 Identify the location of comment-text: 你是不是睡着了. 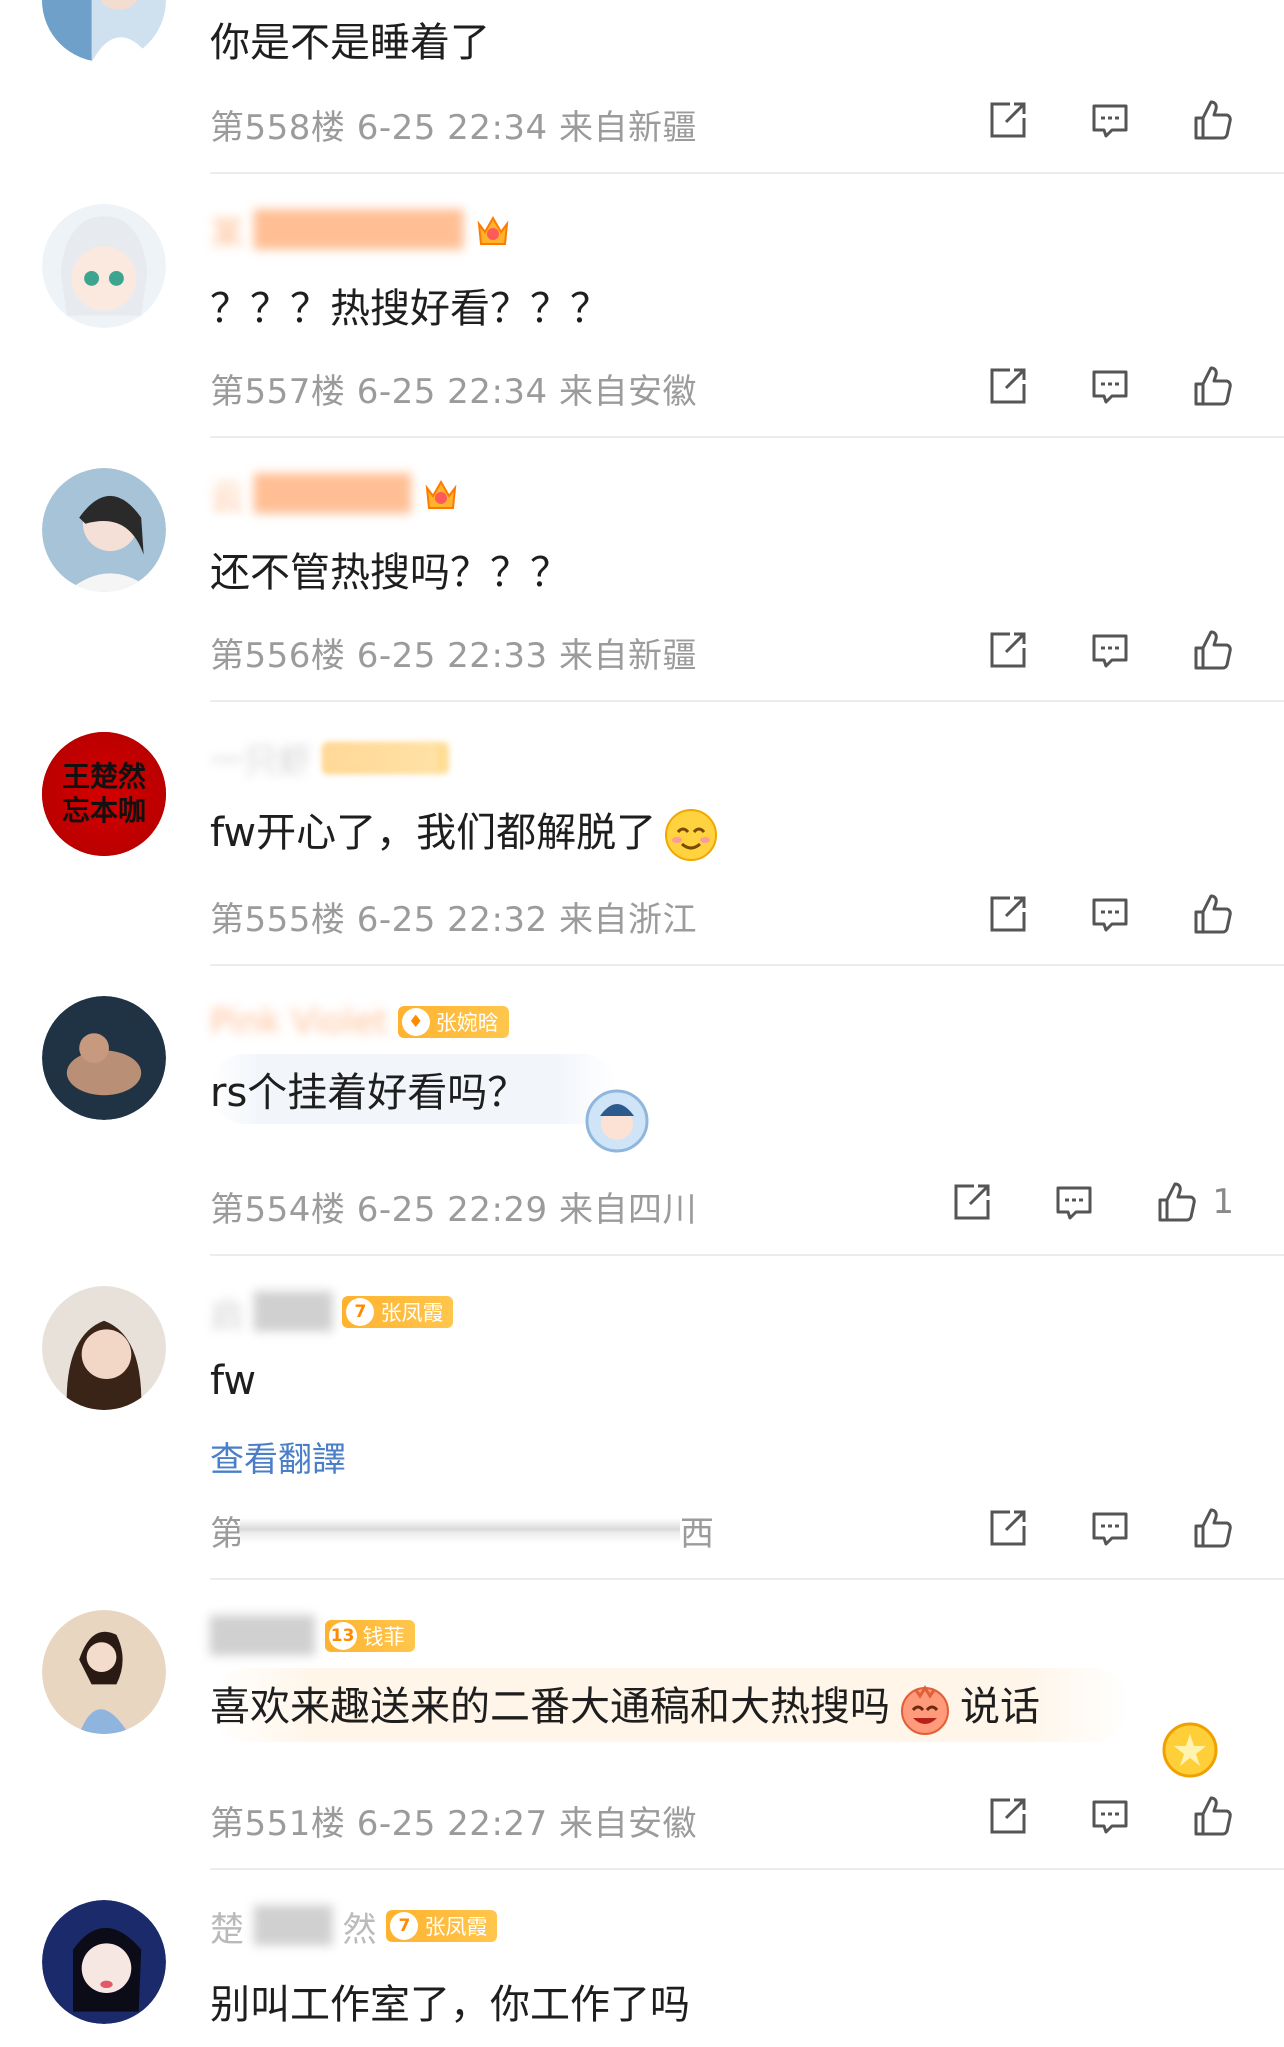
(350, 43).